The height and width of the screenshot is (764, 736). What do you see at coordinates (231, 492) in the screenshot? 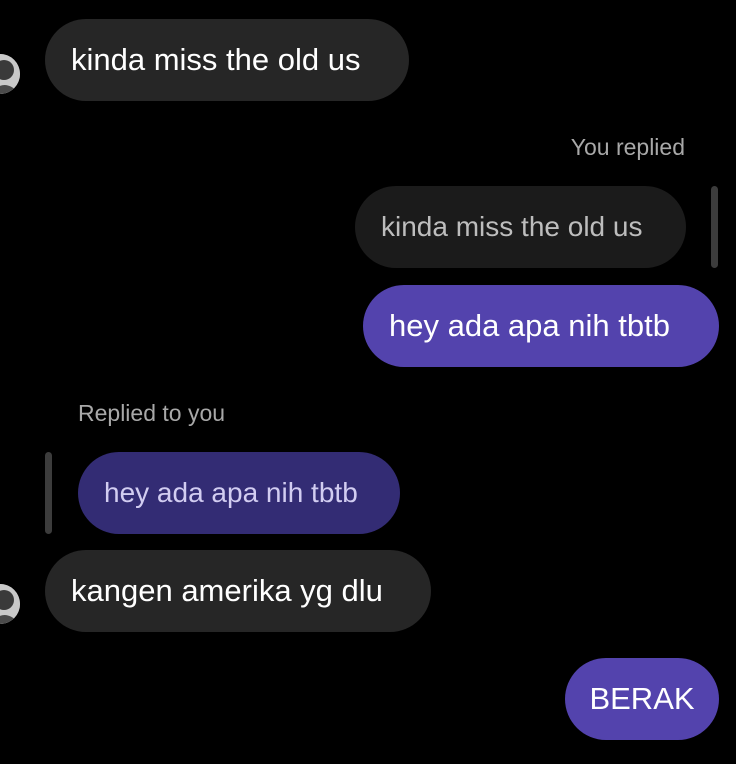
I see `quoted-text: hey ada apa nih tbtb` at bounding box center [231, 492].